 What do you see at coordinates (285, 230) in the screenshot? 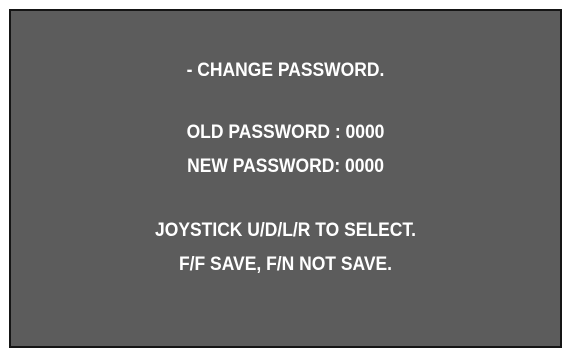
I see `instruction-select: JOYSTICK U/D/L/R TO SELECT.` at bounding box center [285, 230].